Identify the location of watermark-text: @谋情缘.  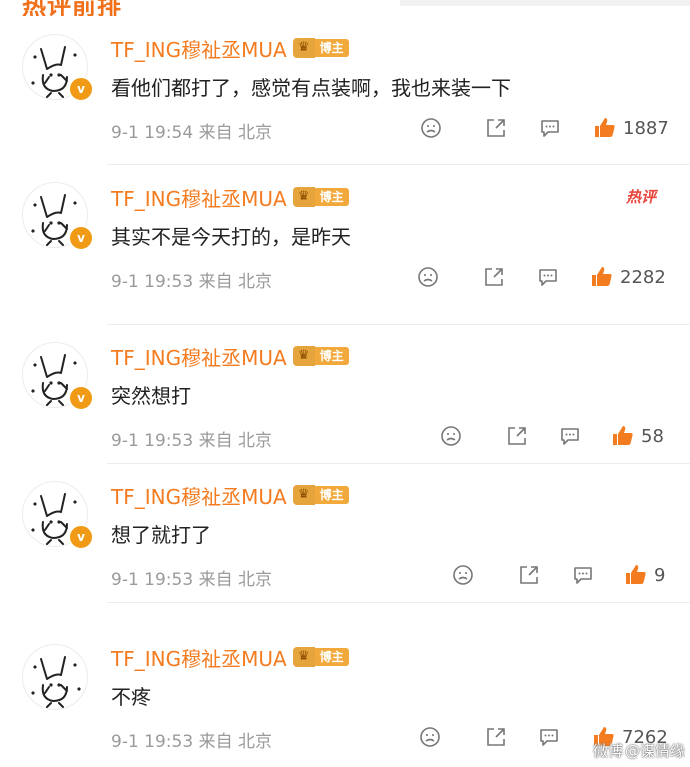
(655, 751).